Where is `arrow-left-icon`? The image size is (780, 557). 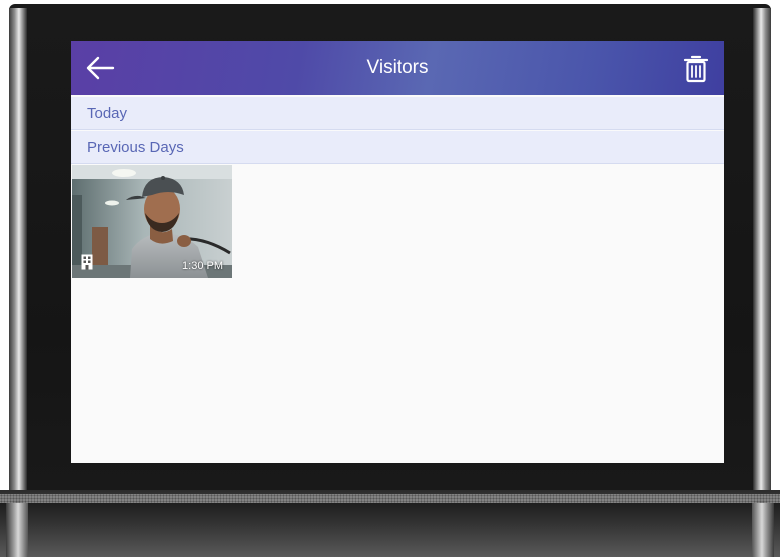 arrow-left-icon is located at coordinates (100, 68).